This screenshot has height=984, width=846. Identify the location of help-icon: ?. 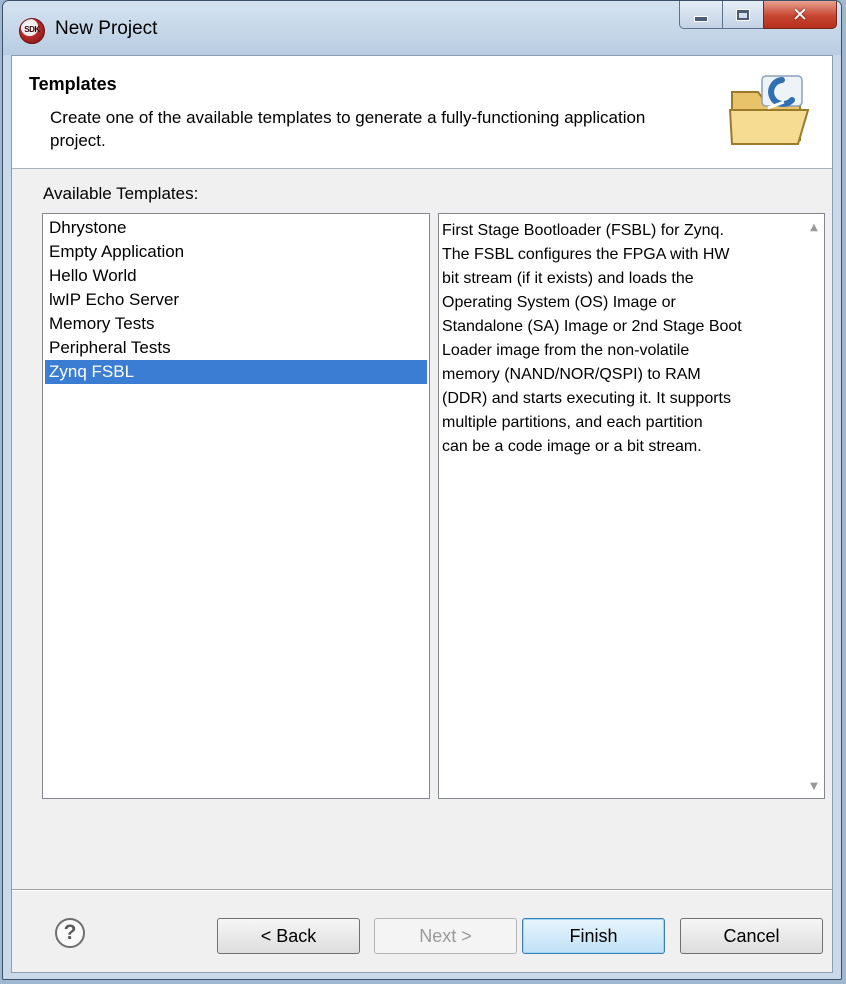
(70, 933).